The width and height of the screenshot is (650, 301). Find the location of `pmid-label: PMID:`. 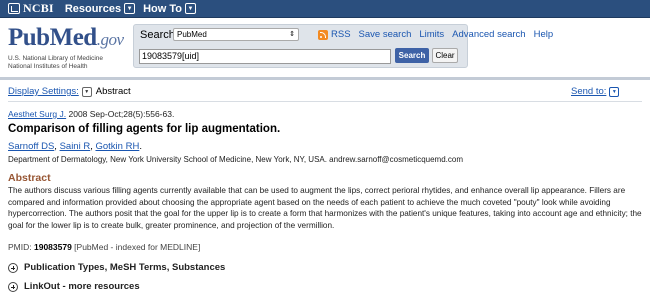

pmid-label: PMID: is located at coordinates (21, 247).